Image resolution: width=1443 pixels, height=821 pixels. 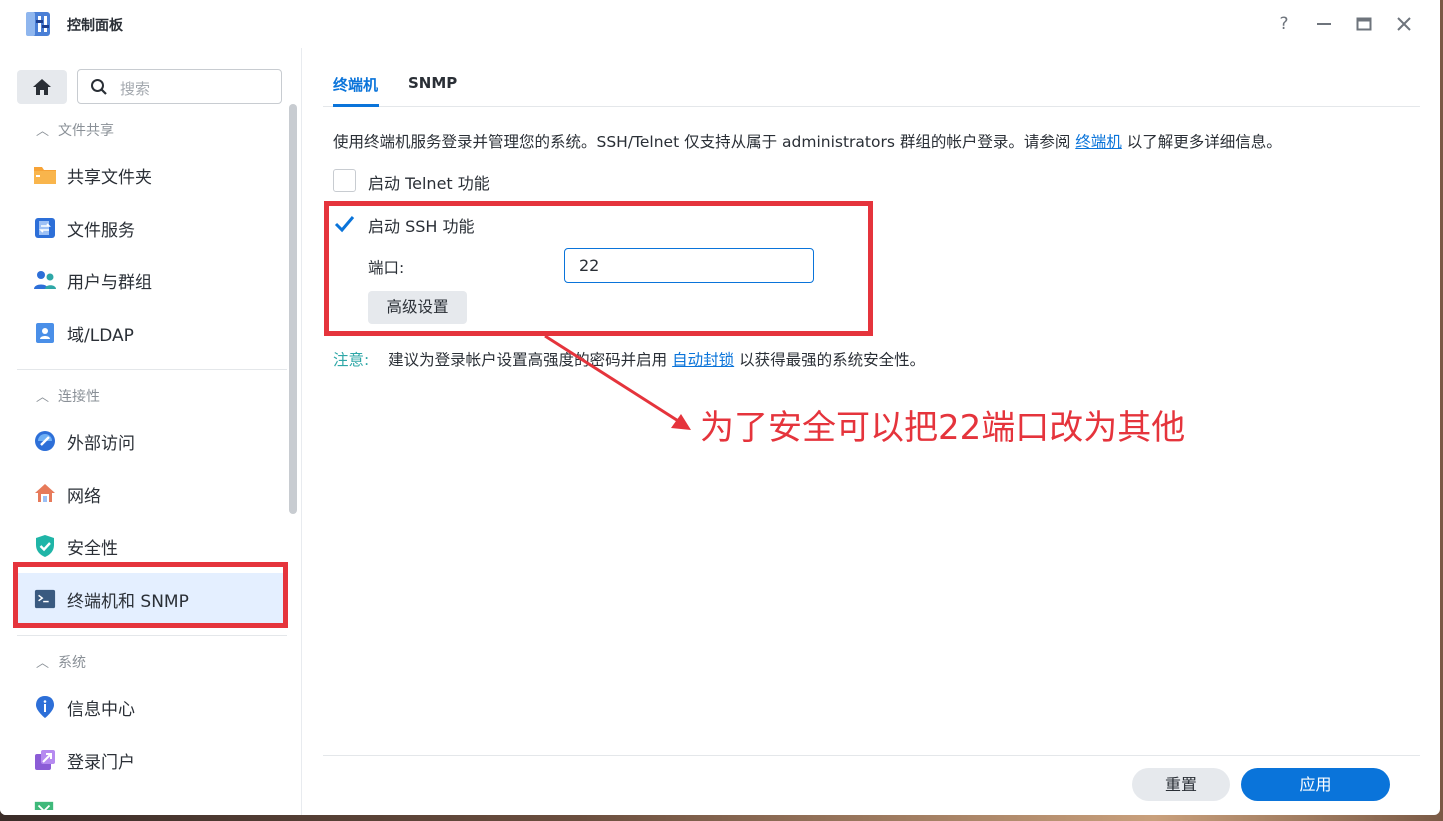 I want to click on tab-snmp: SNMP, so click(x=432, y=83).